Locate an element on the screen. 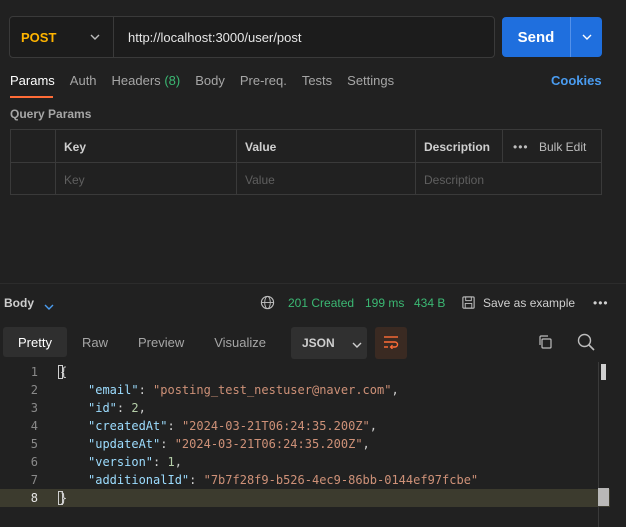 This screenshot has height=527, width=626. url-bar: POST http://localhost:3000/user/post is located at coordinates (252, 37).